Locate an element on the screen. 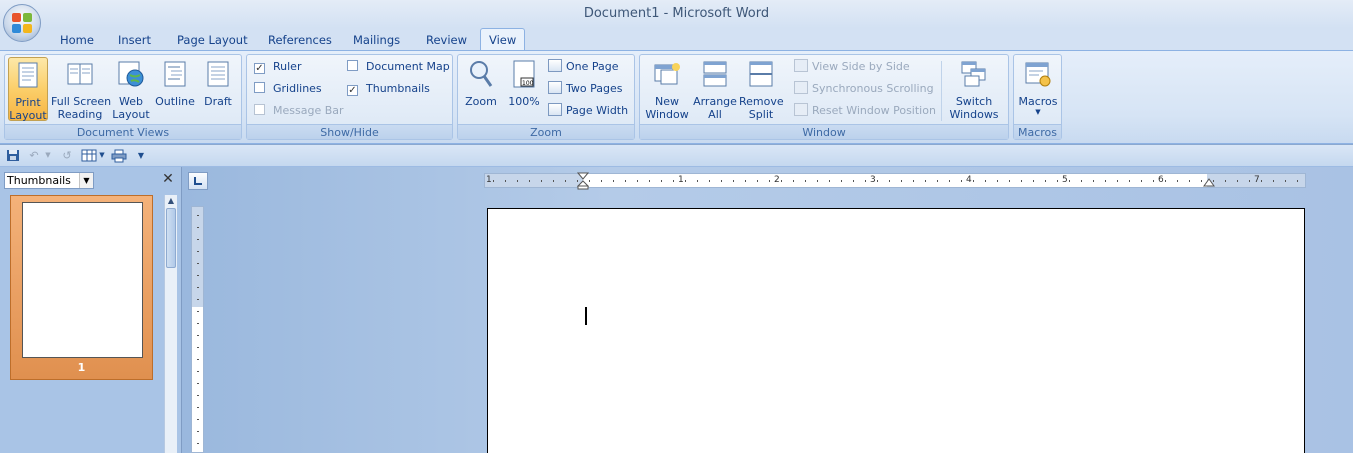  undo-dropdown-icon: ▼ is located at coordinates (48, 155).